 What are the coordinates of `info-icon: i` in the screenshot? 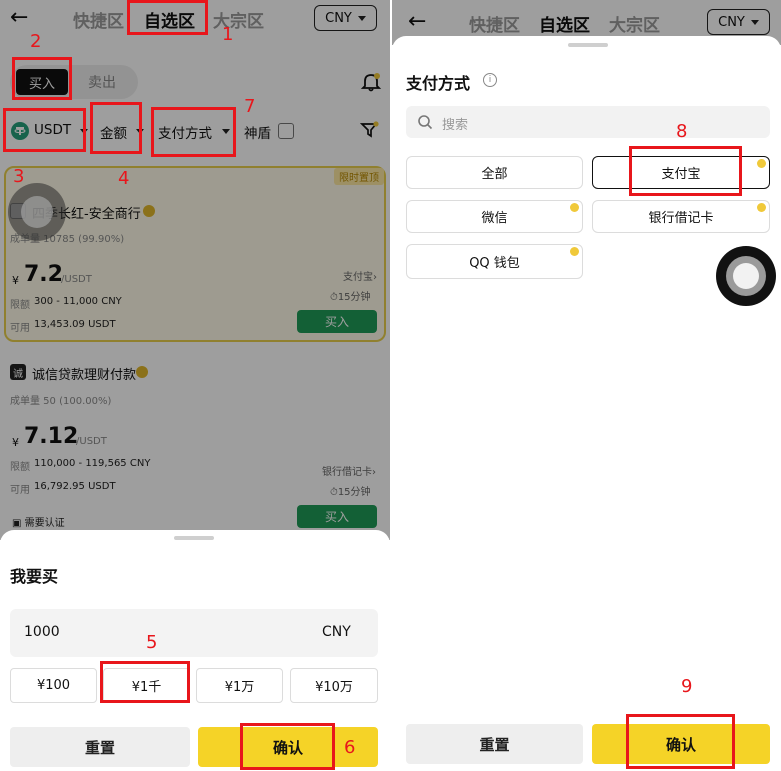 It's located at (490, 80).